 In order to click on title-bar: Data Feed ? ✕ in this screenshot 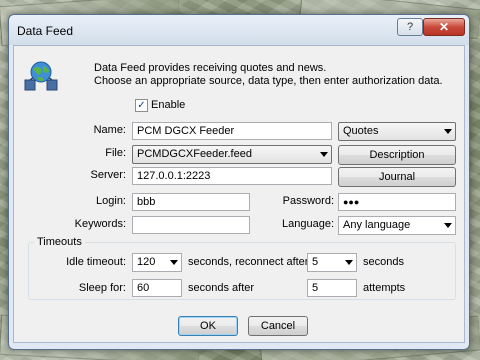, I will do `click(239, 30)`.